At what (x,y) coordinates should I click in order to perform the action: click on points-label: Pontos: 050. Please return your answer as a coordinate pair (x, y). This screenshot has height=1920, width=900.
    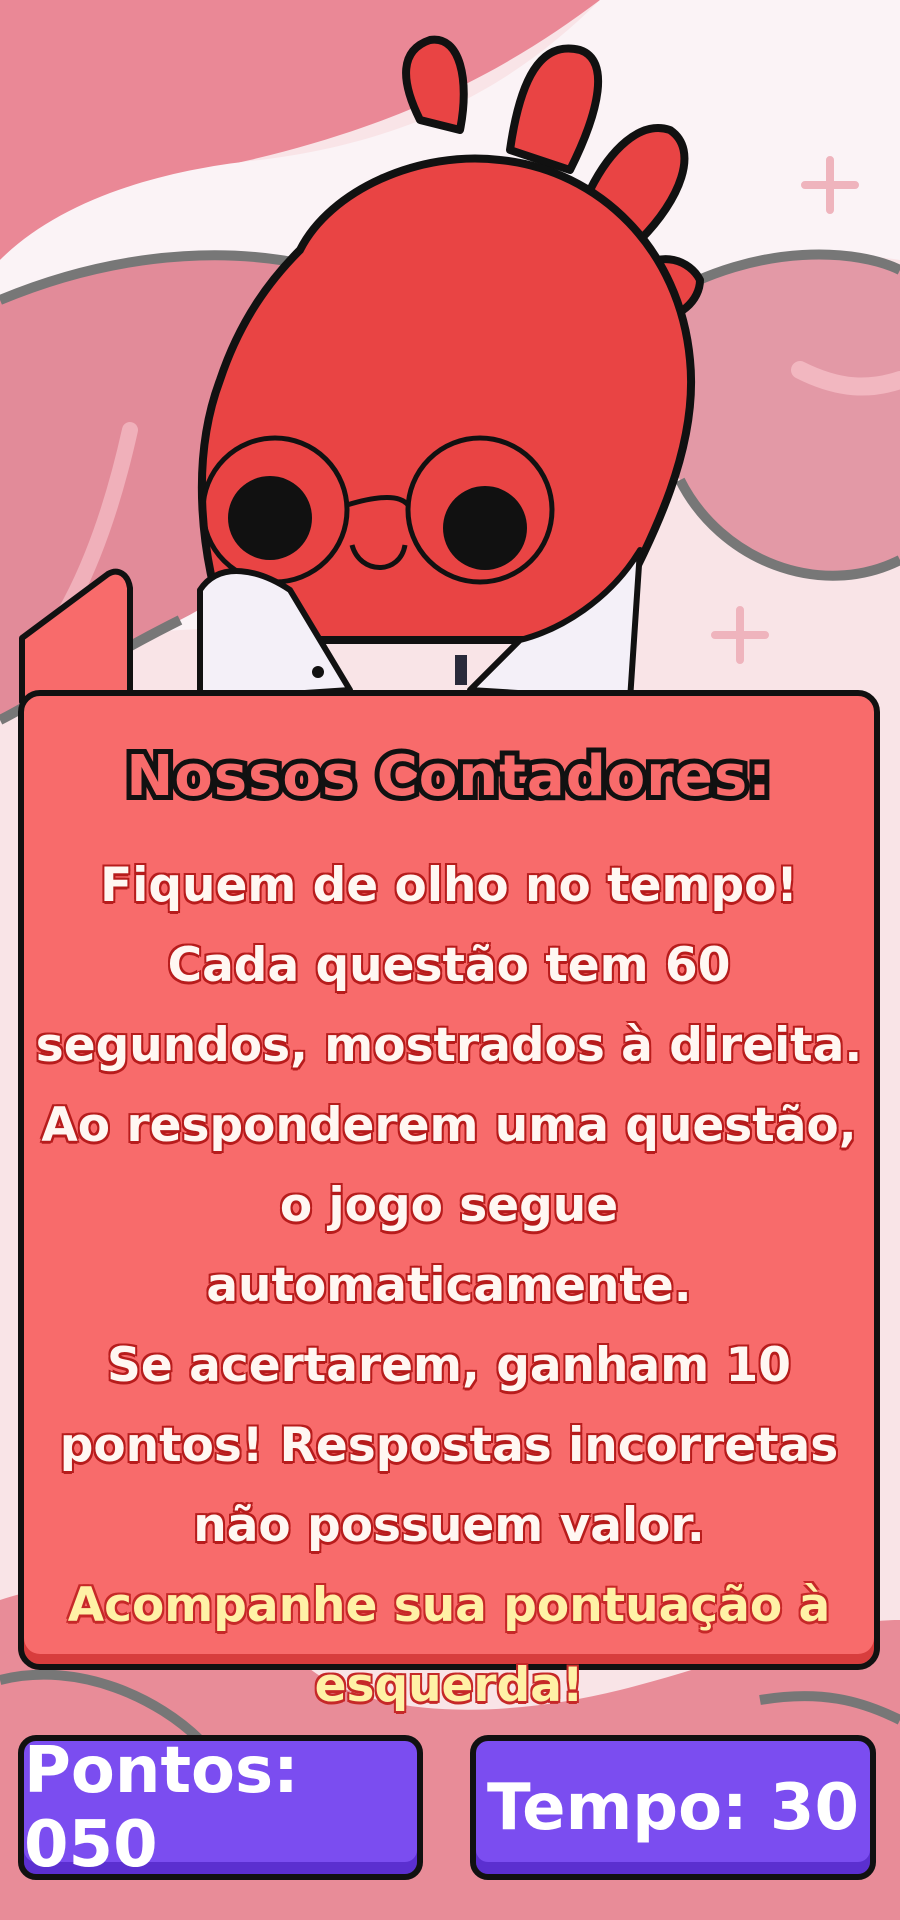
    Looking at the image, I should click on (161, 1807).